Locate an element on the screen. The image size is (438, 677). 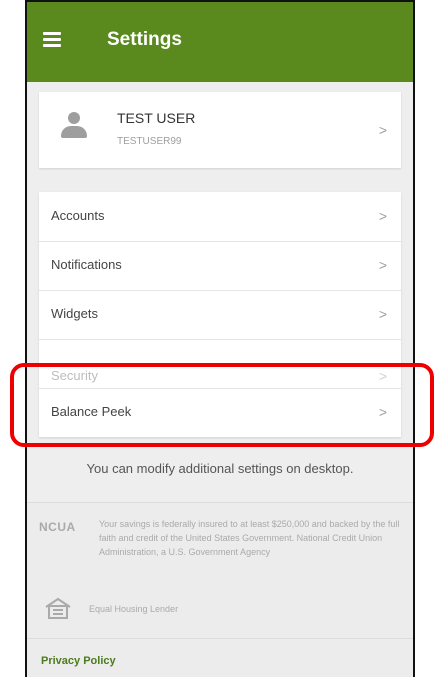
settings-item-label: Notifications is located at coordinates (86, 264).